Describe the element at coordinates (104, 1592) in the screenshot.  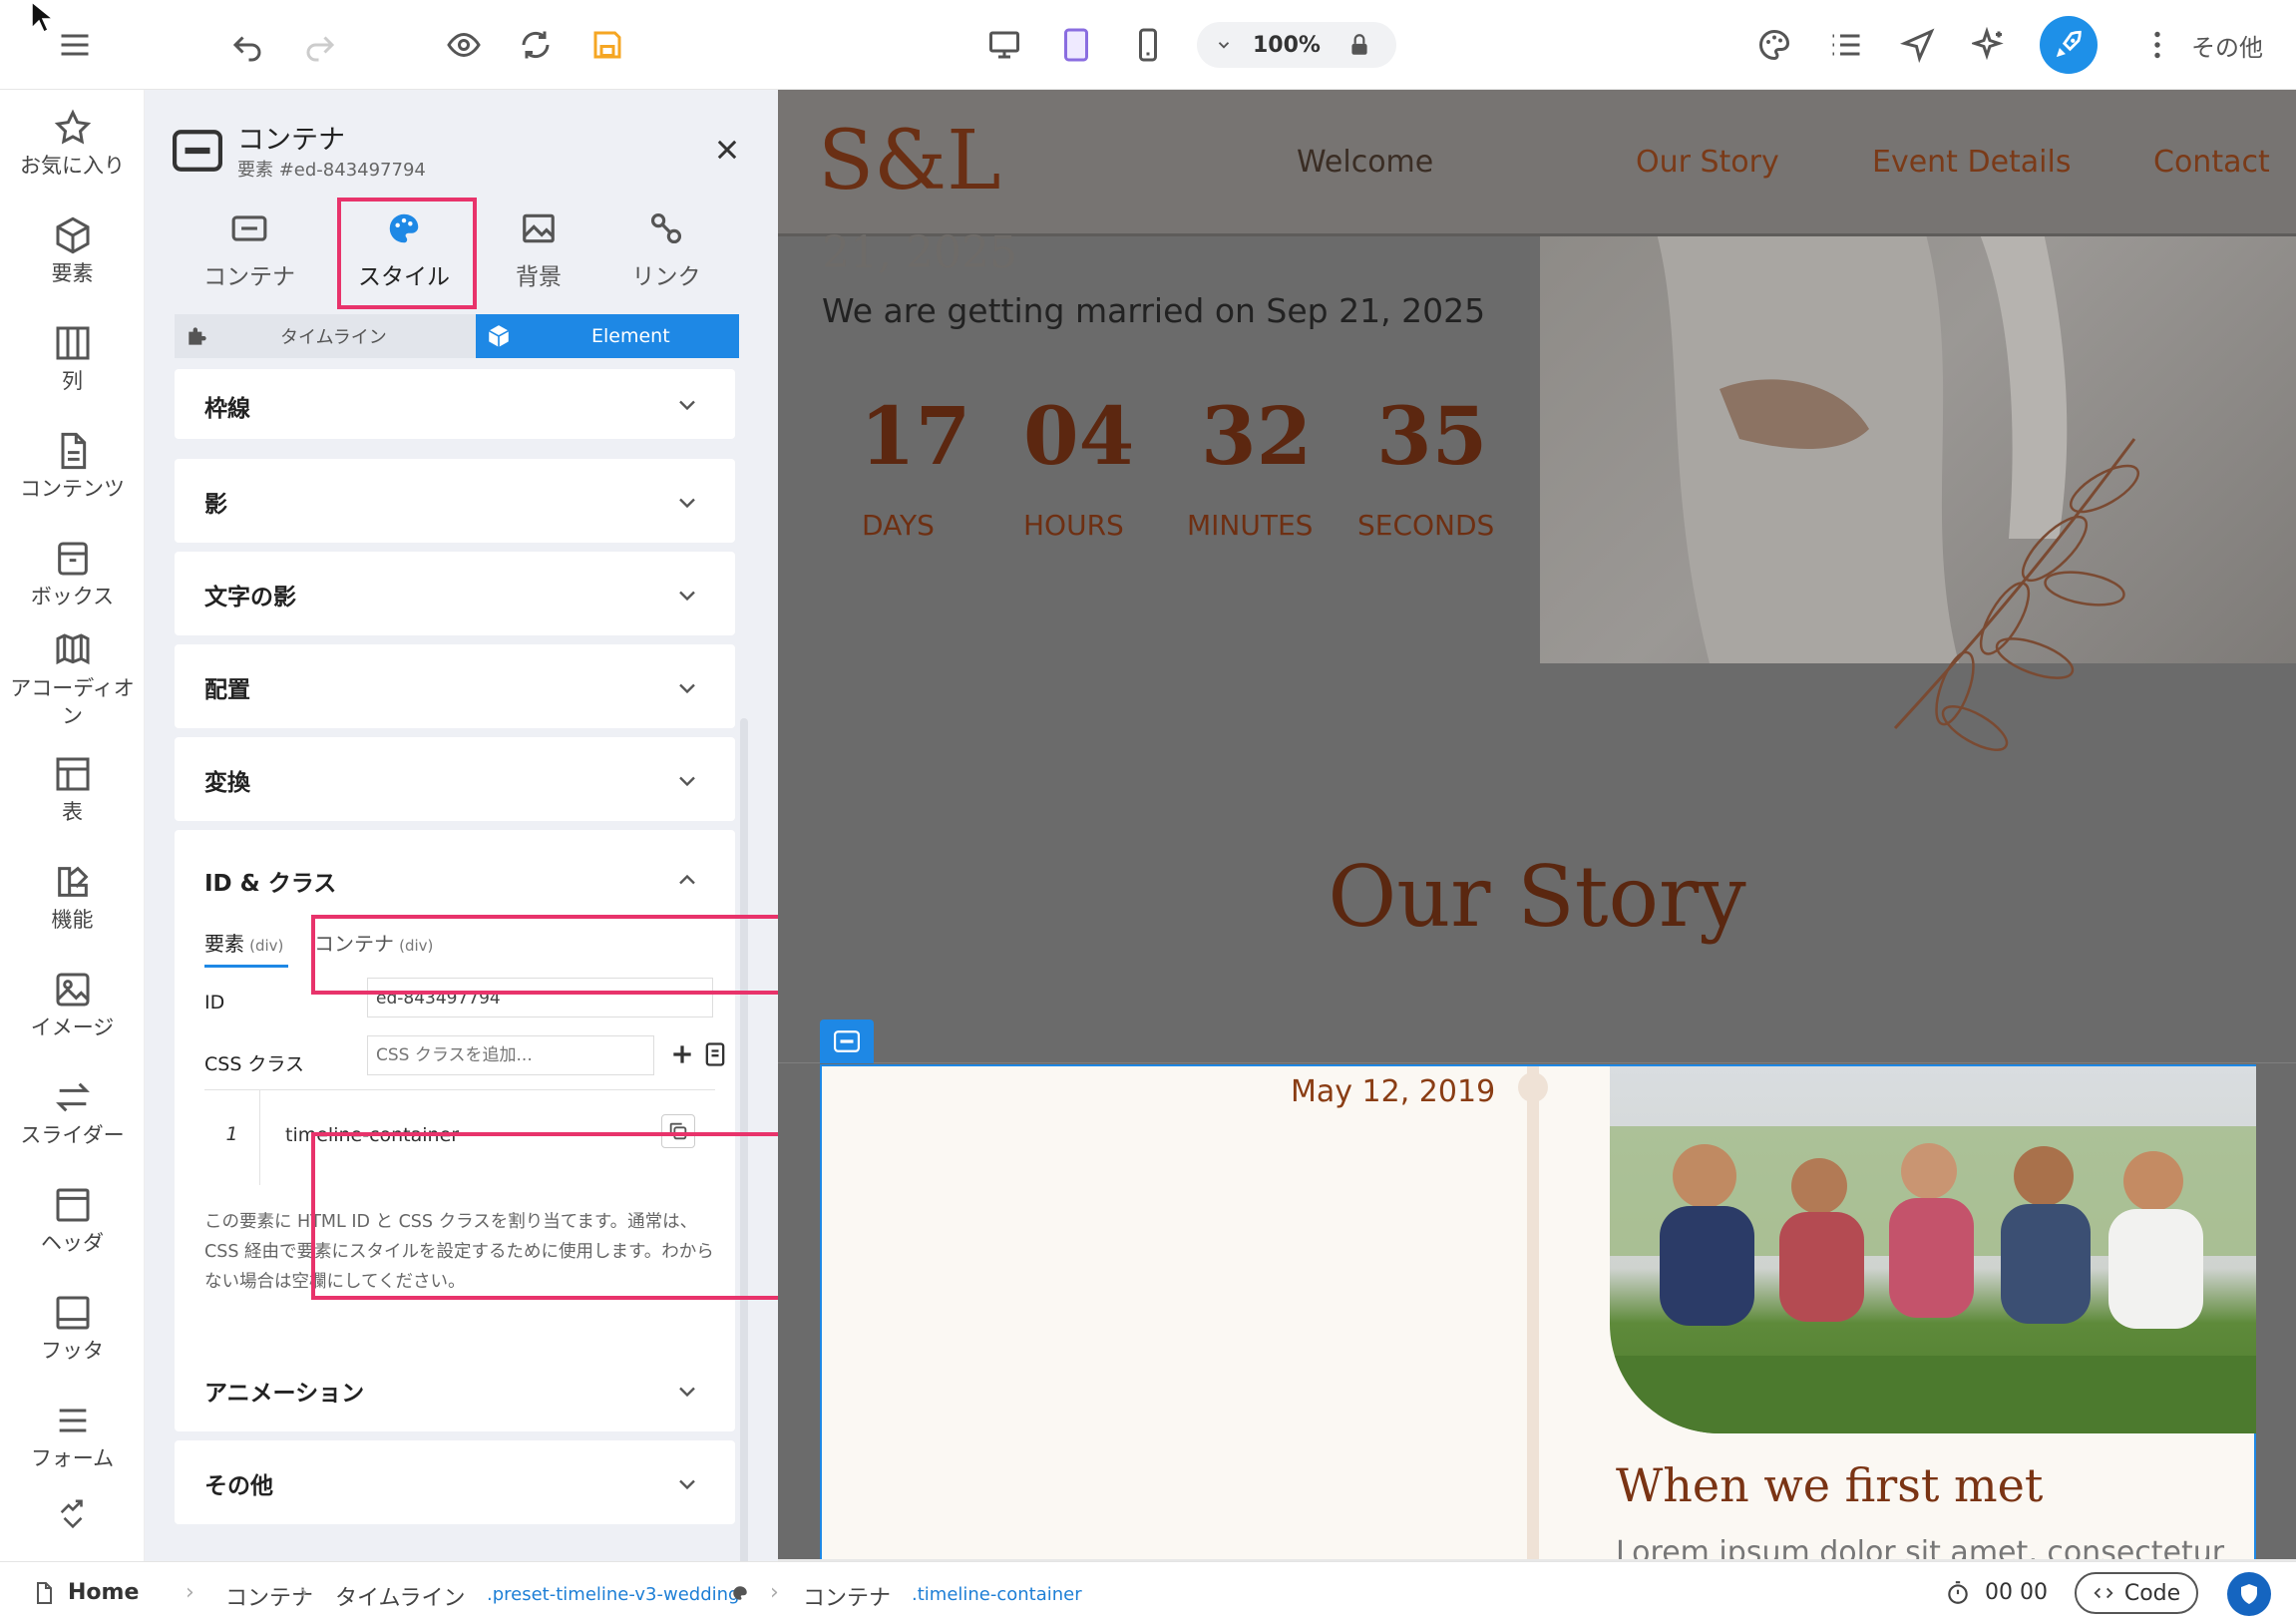
I see `breadcrumb-home: Home` at that location.